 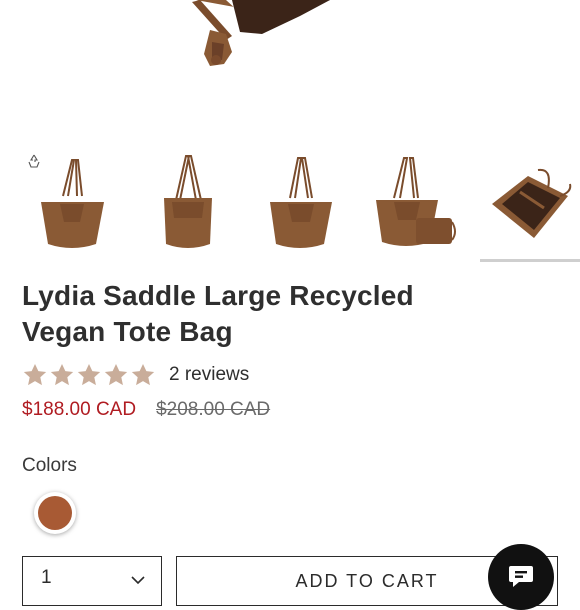 What do you see at coordinates (218, 295) in the screenshot?
I see `product-title-line-1: Lydia Saddle Large Recycled` at bounding box center [218, 295].